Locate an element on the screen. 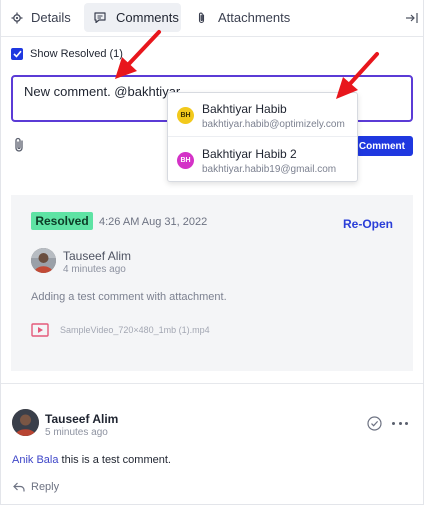 Image resolution: width=424 pixels, height=505 pixels. divider is located at coordinates (212, 383).